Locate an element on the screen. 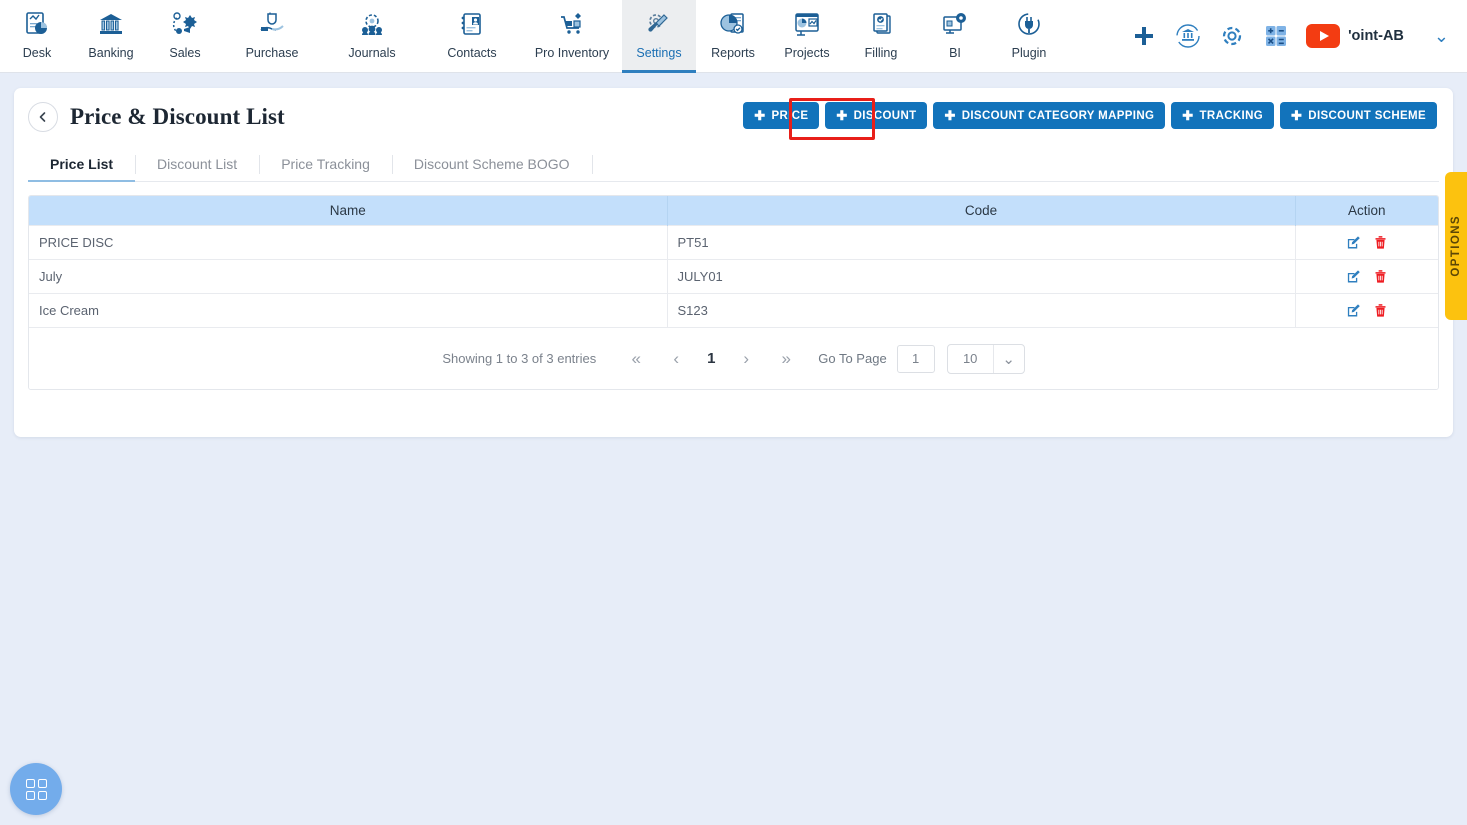 The height and width of the screenshot is (825, 1467). tab-discount-list-label: Discount List is located at coordinates (197, 164).